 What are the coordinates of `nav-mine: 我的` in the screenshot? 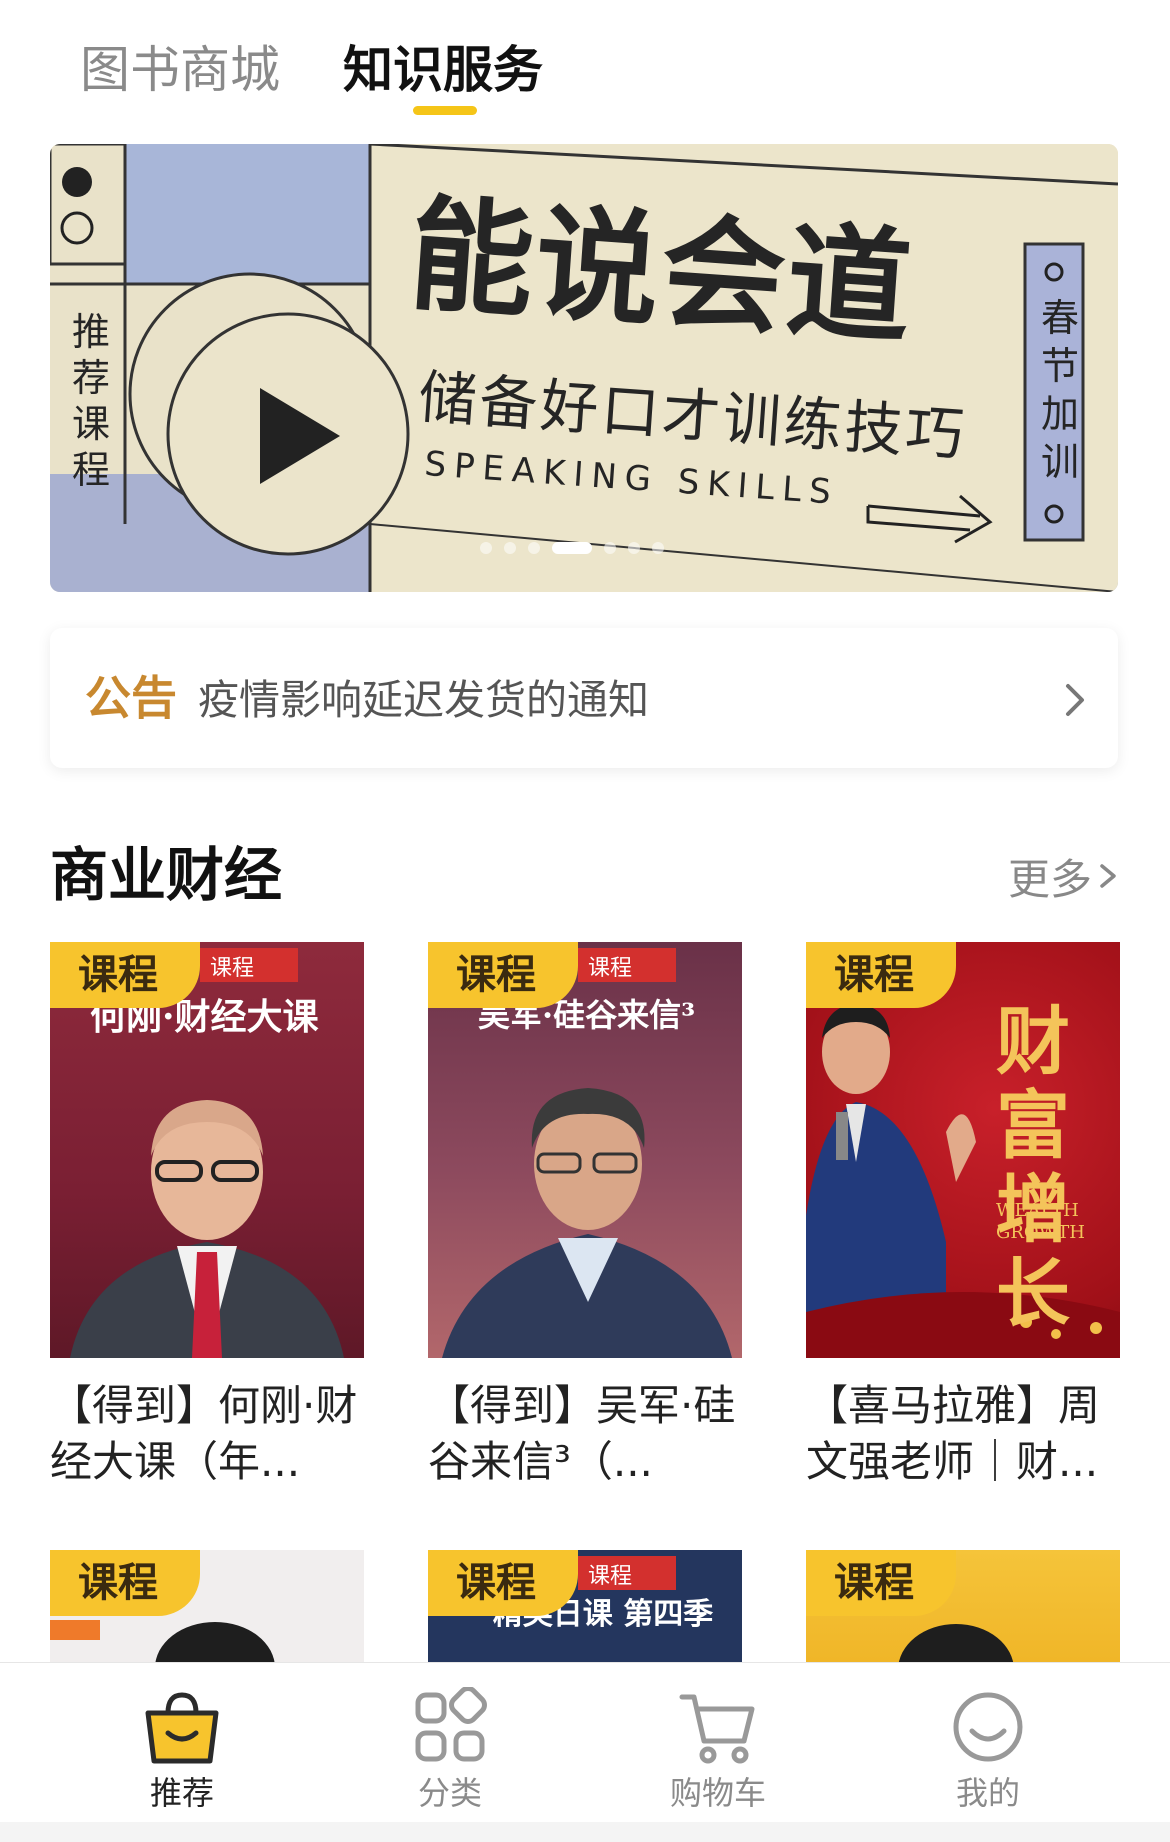 It's located at (988, 1752).